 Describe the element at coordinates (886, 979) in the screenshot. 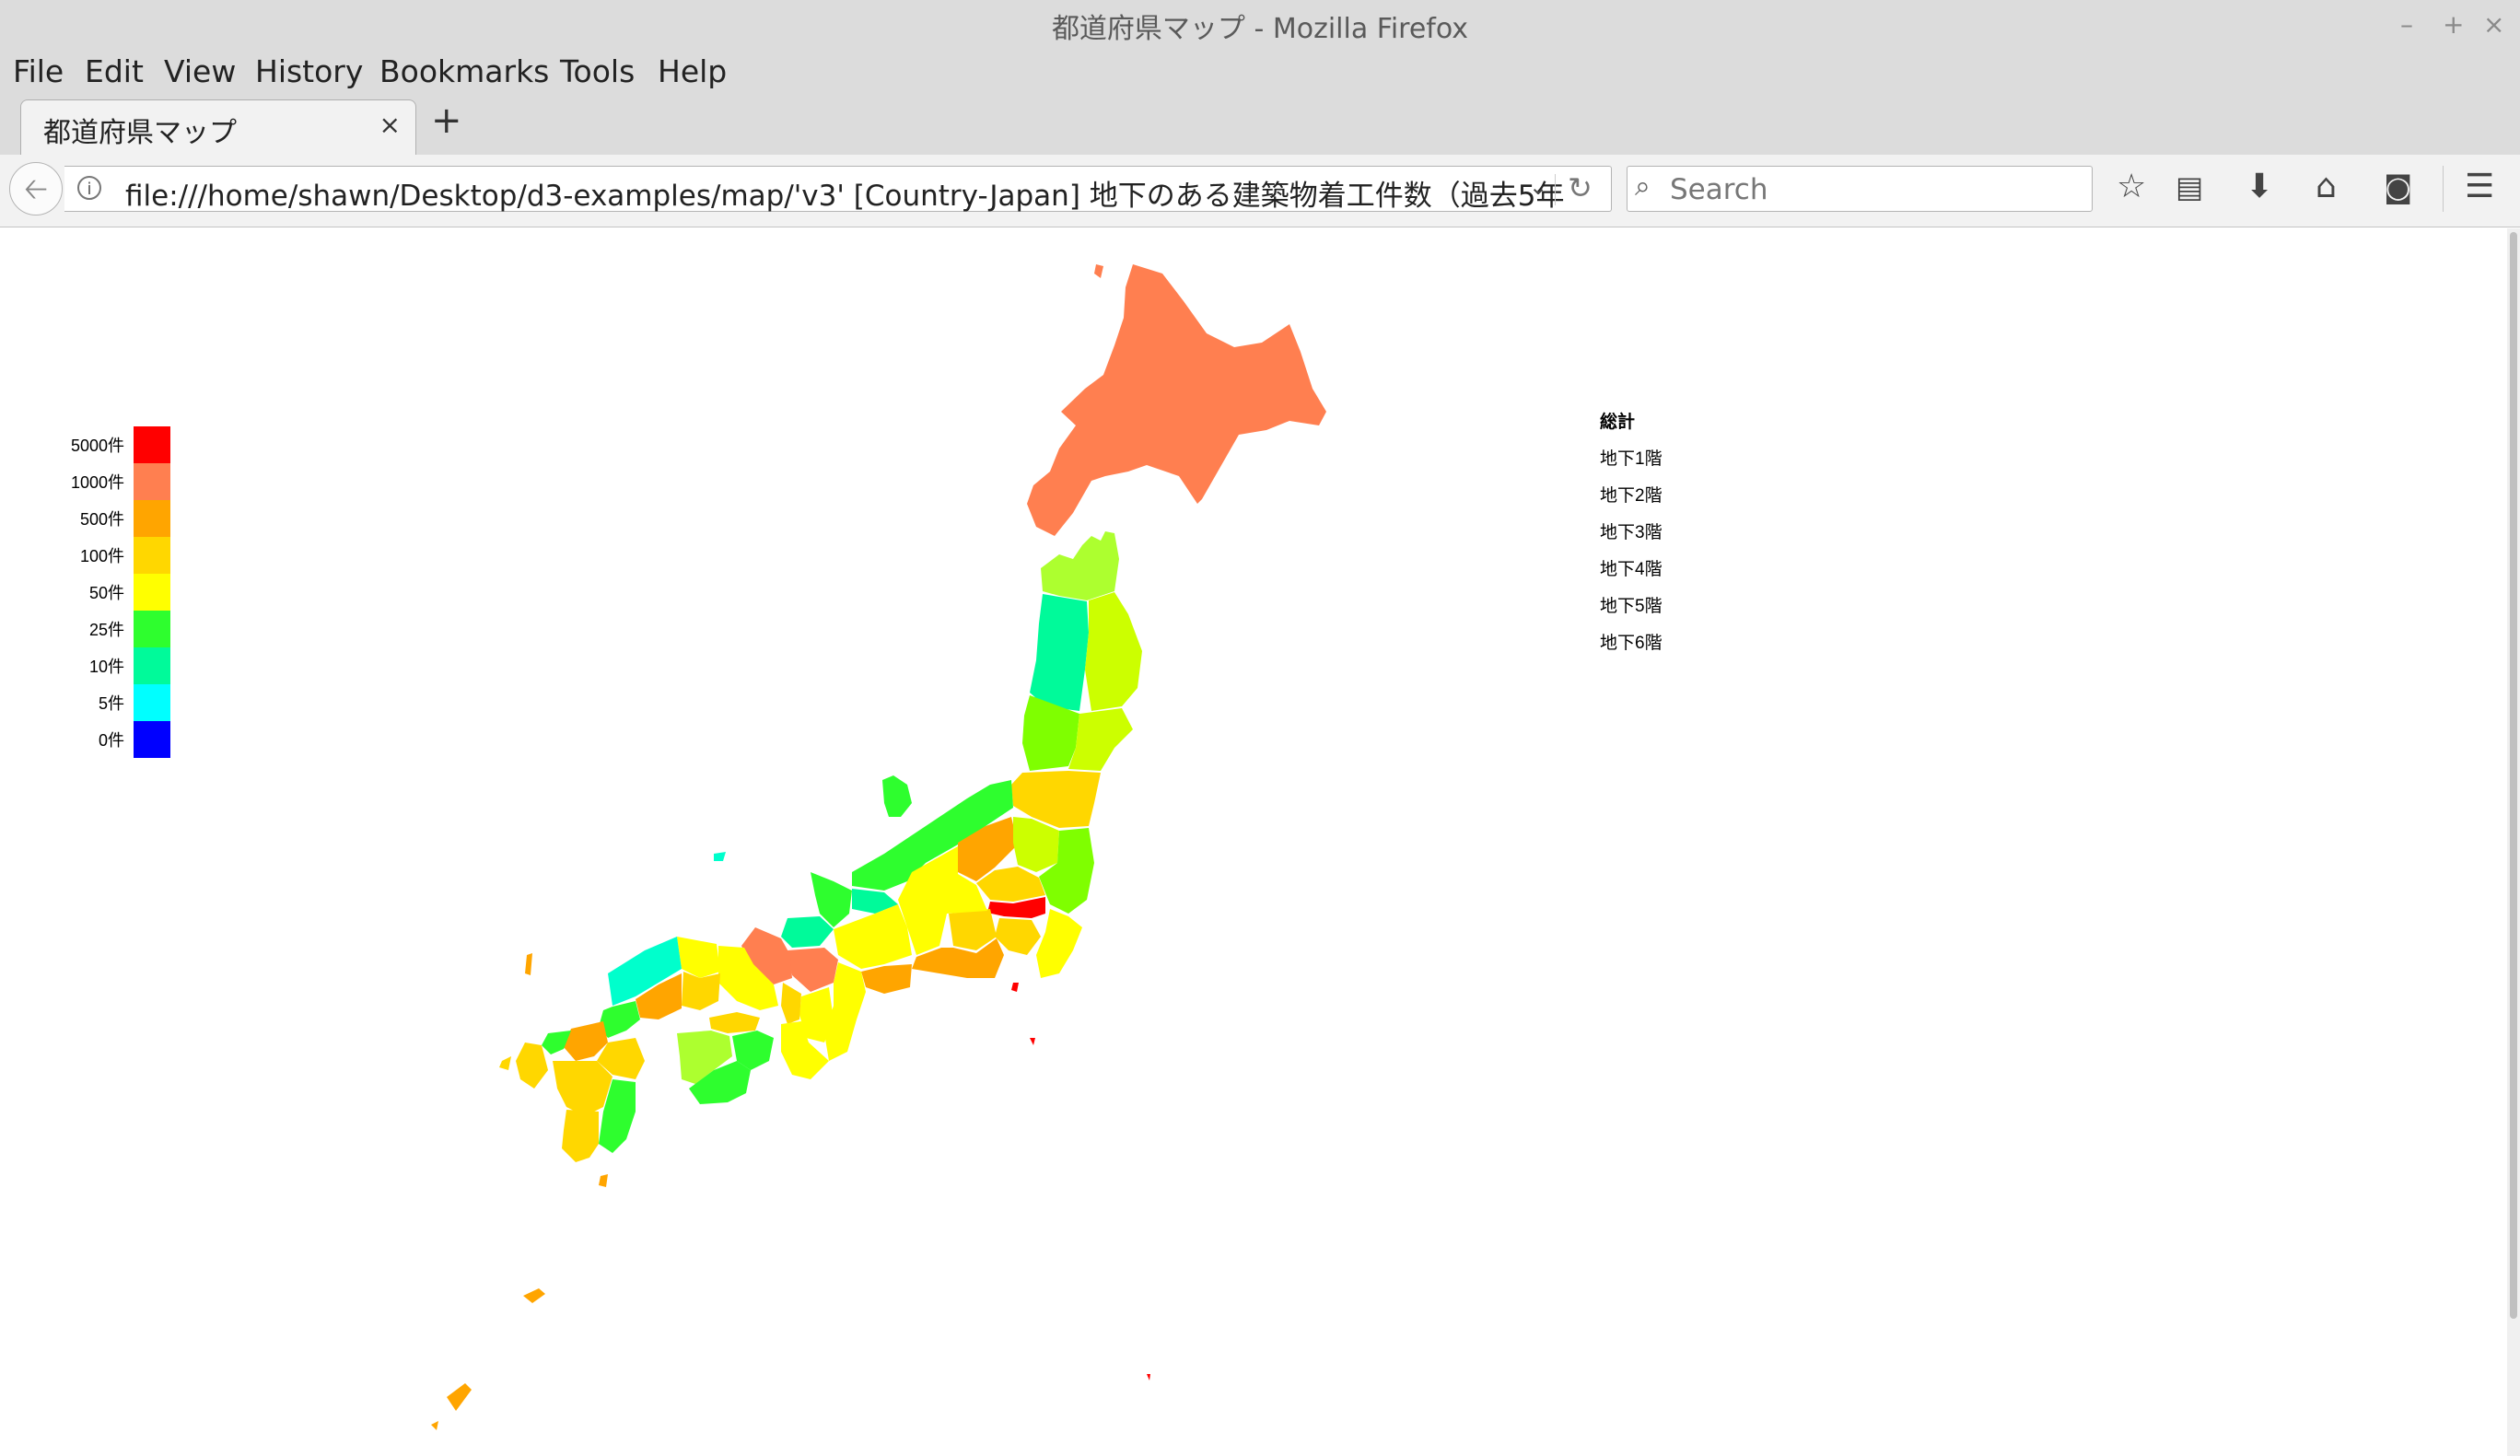

I see `region-aichi` at that location.